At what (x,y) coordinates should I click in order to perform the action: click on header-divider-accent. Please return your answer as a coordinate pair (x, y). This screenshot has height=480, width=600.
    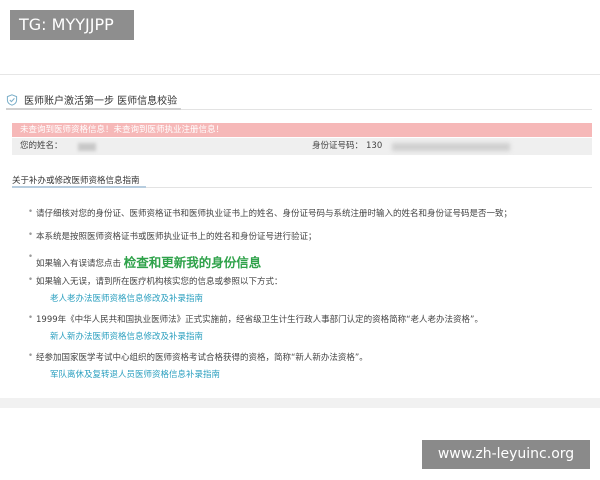
    Looking at the image, I should click on (93, 109).